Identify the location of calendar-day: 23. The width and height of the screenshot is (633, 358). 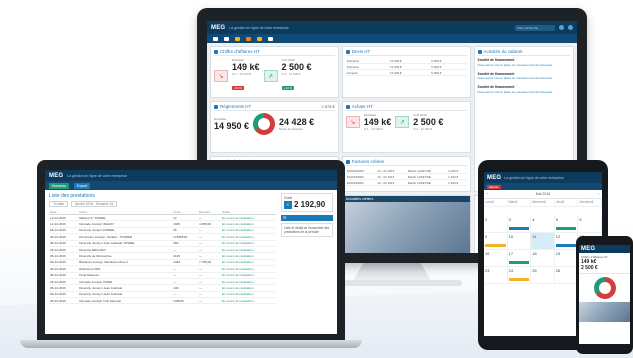
(496, 275).